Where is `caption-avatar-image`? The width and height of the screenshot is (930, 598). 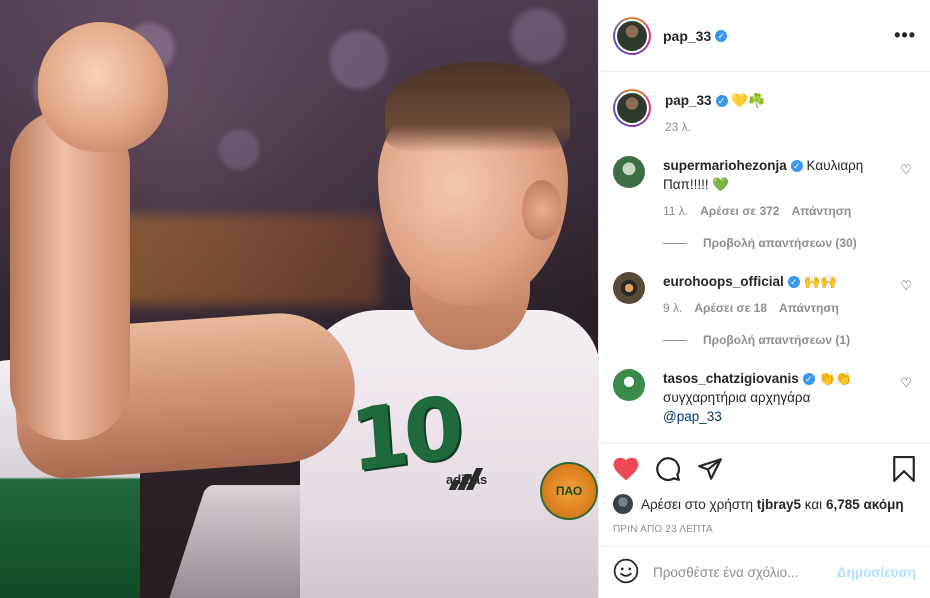 caption-avatar-image is located at coordinates (632, 108).